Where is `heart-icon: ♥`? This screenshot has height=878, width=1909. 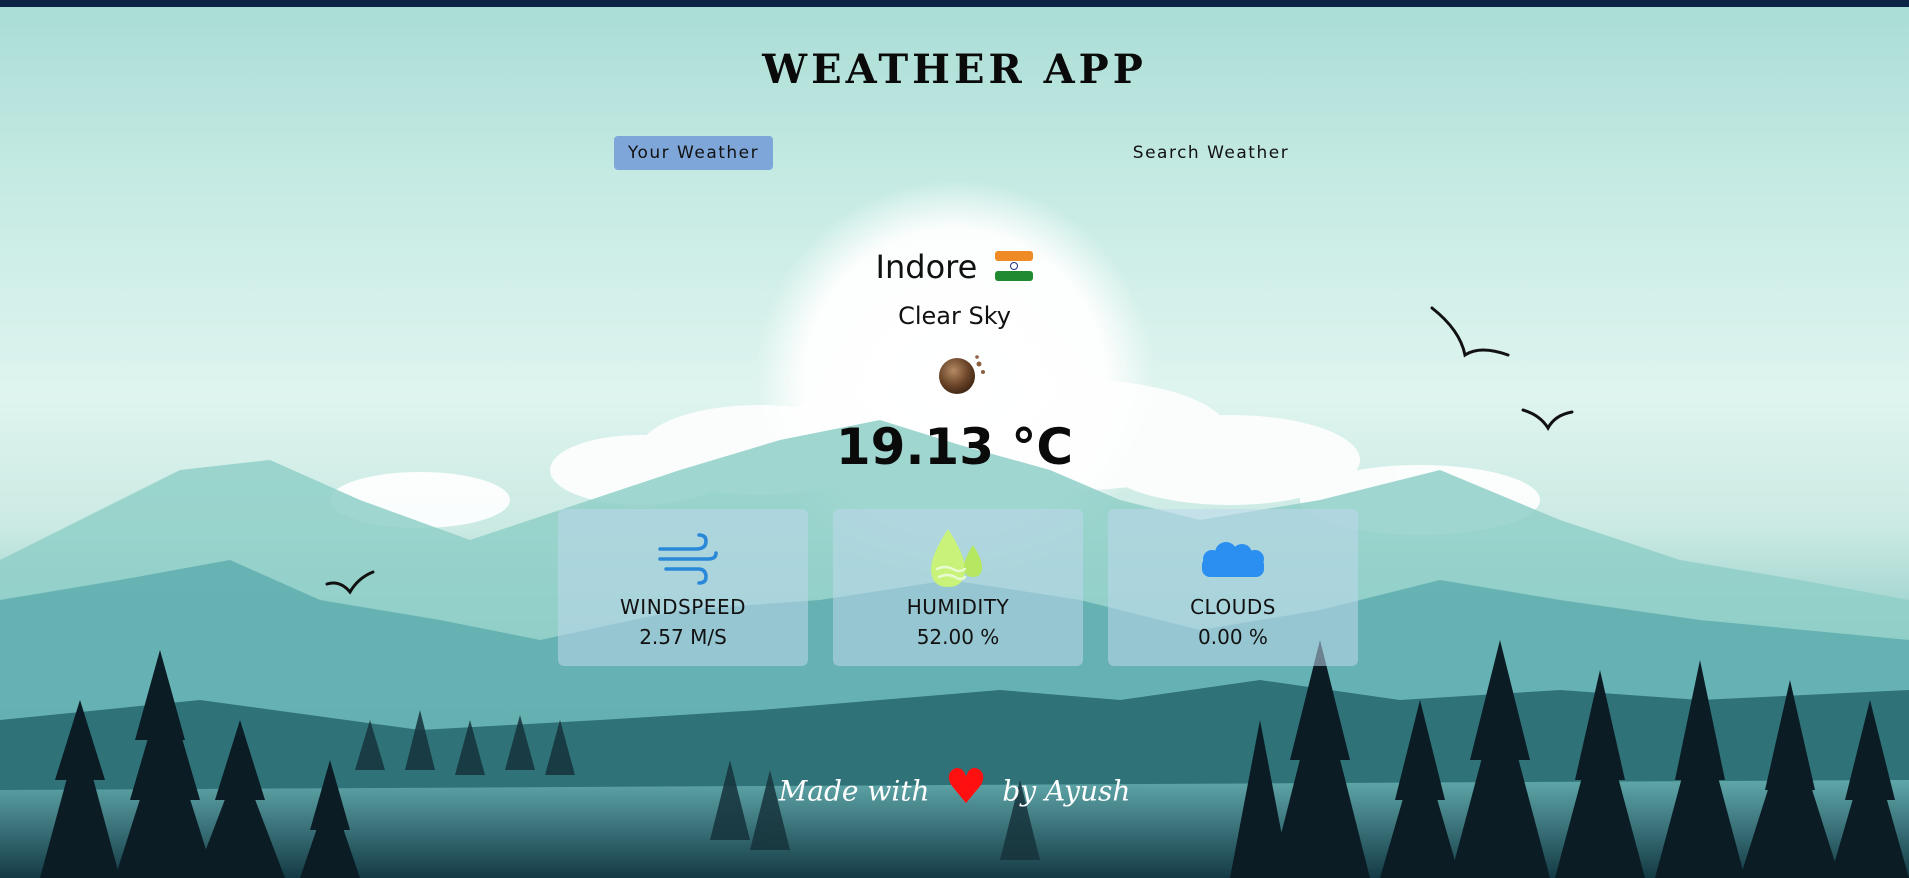
heart-icon: ♥ is located at coordinates (966, 787).